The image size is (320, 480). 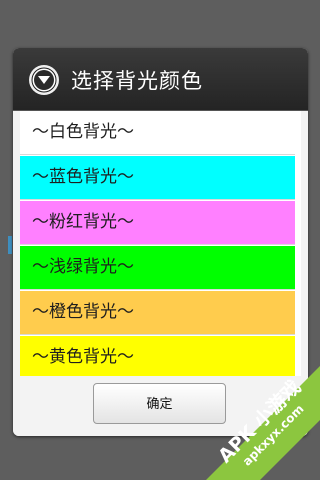 What do you see at coordinates (157, 312) in the screenshot?
I see `color-option-orange: ～橙色背光～` at bounding box center [157, 312].